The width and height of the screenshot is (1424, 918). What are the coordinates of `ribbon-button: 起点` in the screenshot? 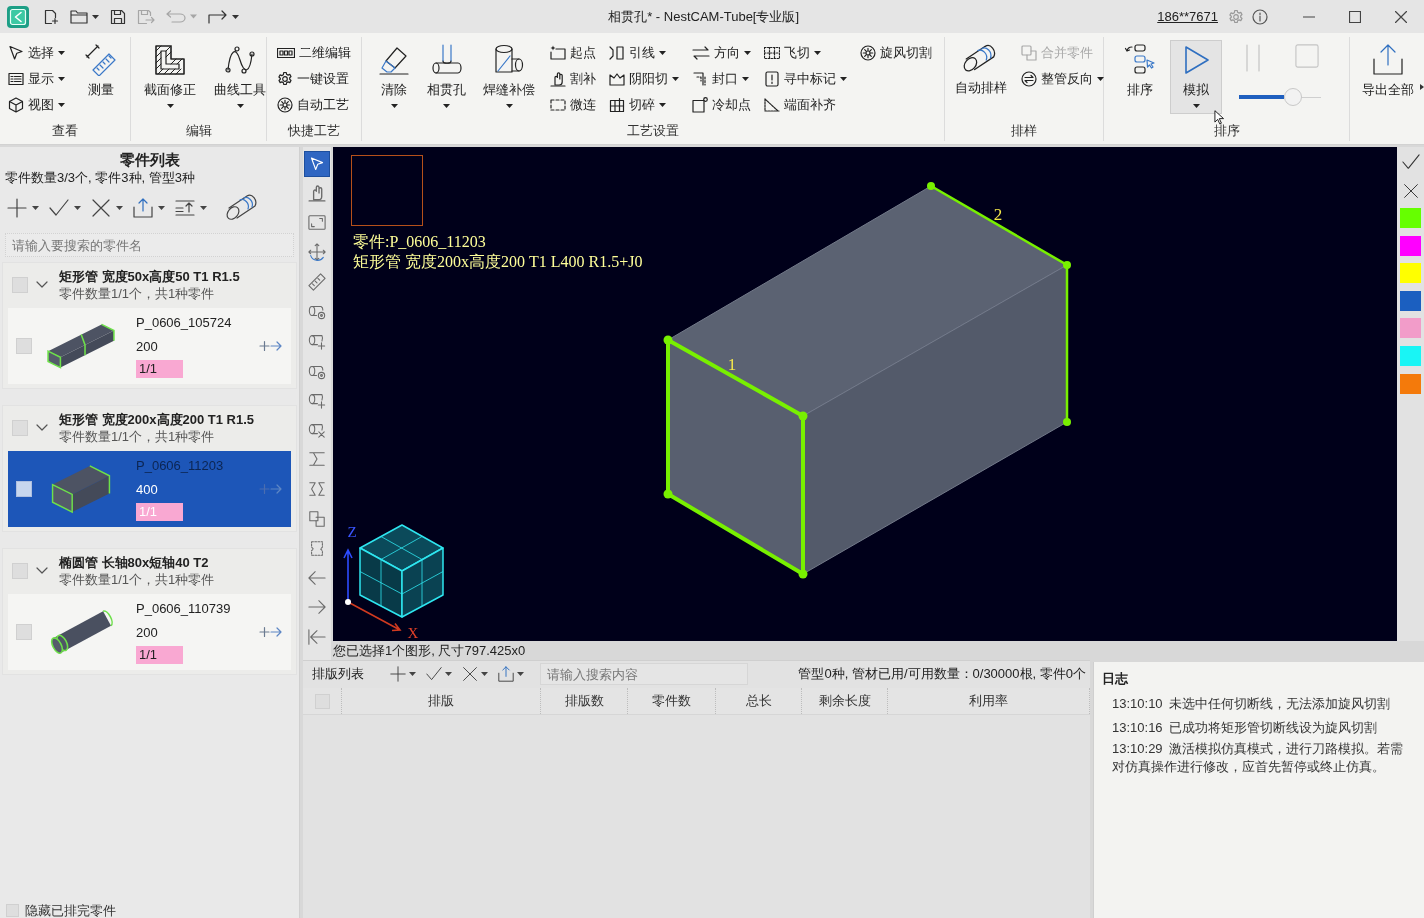 It's located at (573, 53).